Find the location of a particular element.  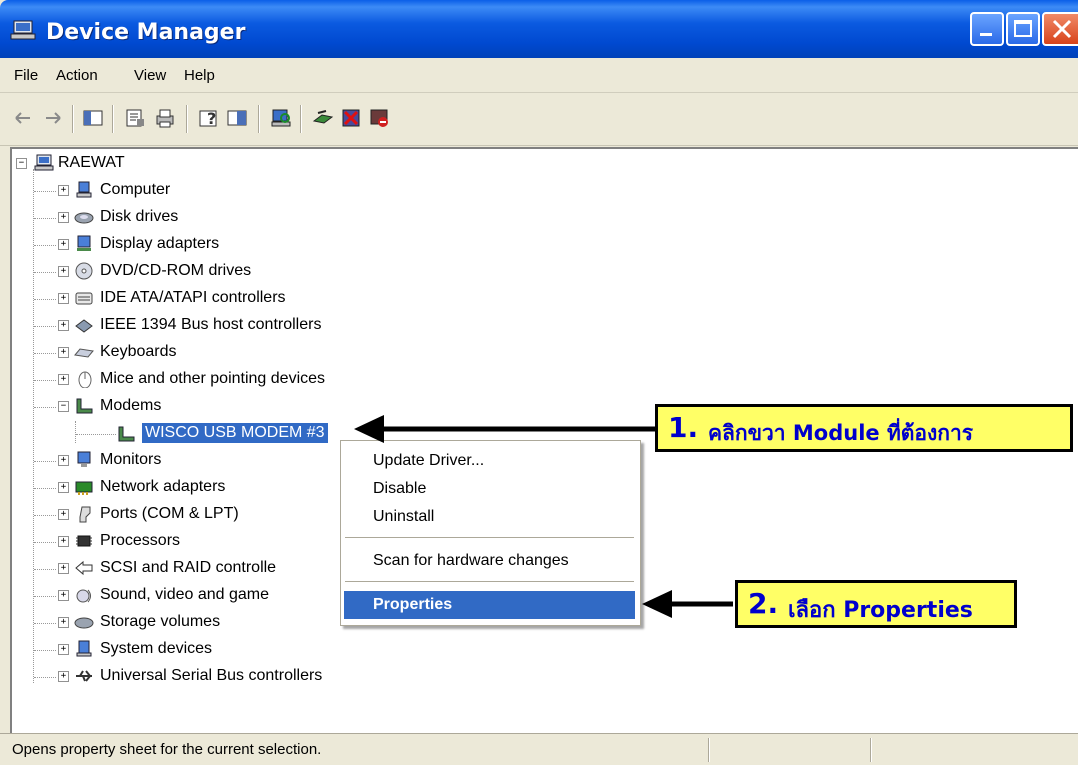

tree-category-label: System devices is located at coordinates (156, 648).